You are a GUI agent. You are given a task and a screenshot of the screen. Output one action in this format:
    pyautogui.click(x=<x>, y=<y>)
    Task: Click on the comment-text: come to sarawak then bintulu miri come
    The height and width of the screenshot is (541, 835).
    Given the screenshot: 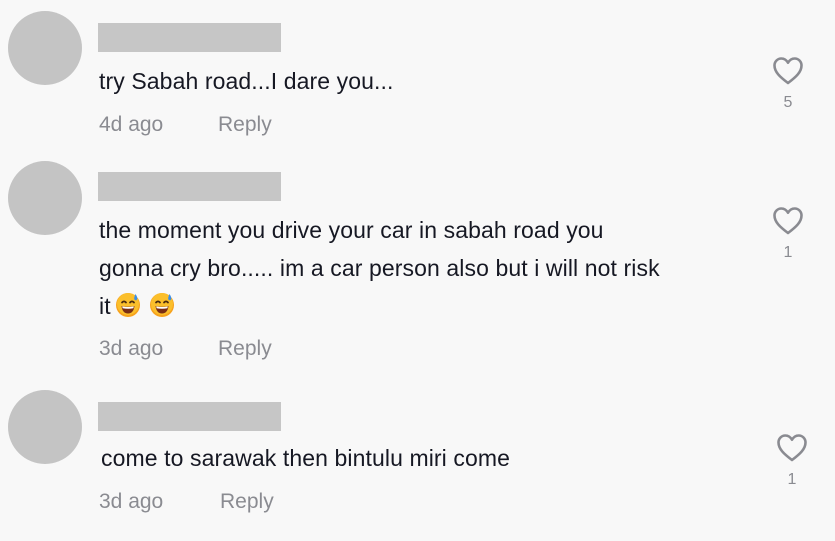 What is the action you would take?
    pyautogui.click(x=306, y=458)
    